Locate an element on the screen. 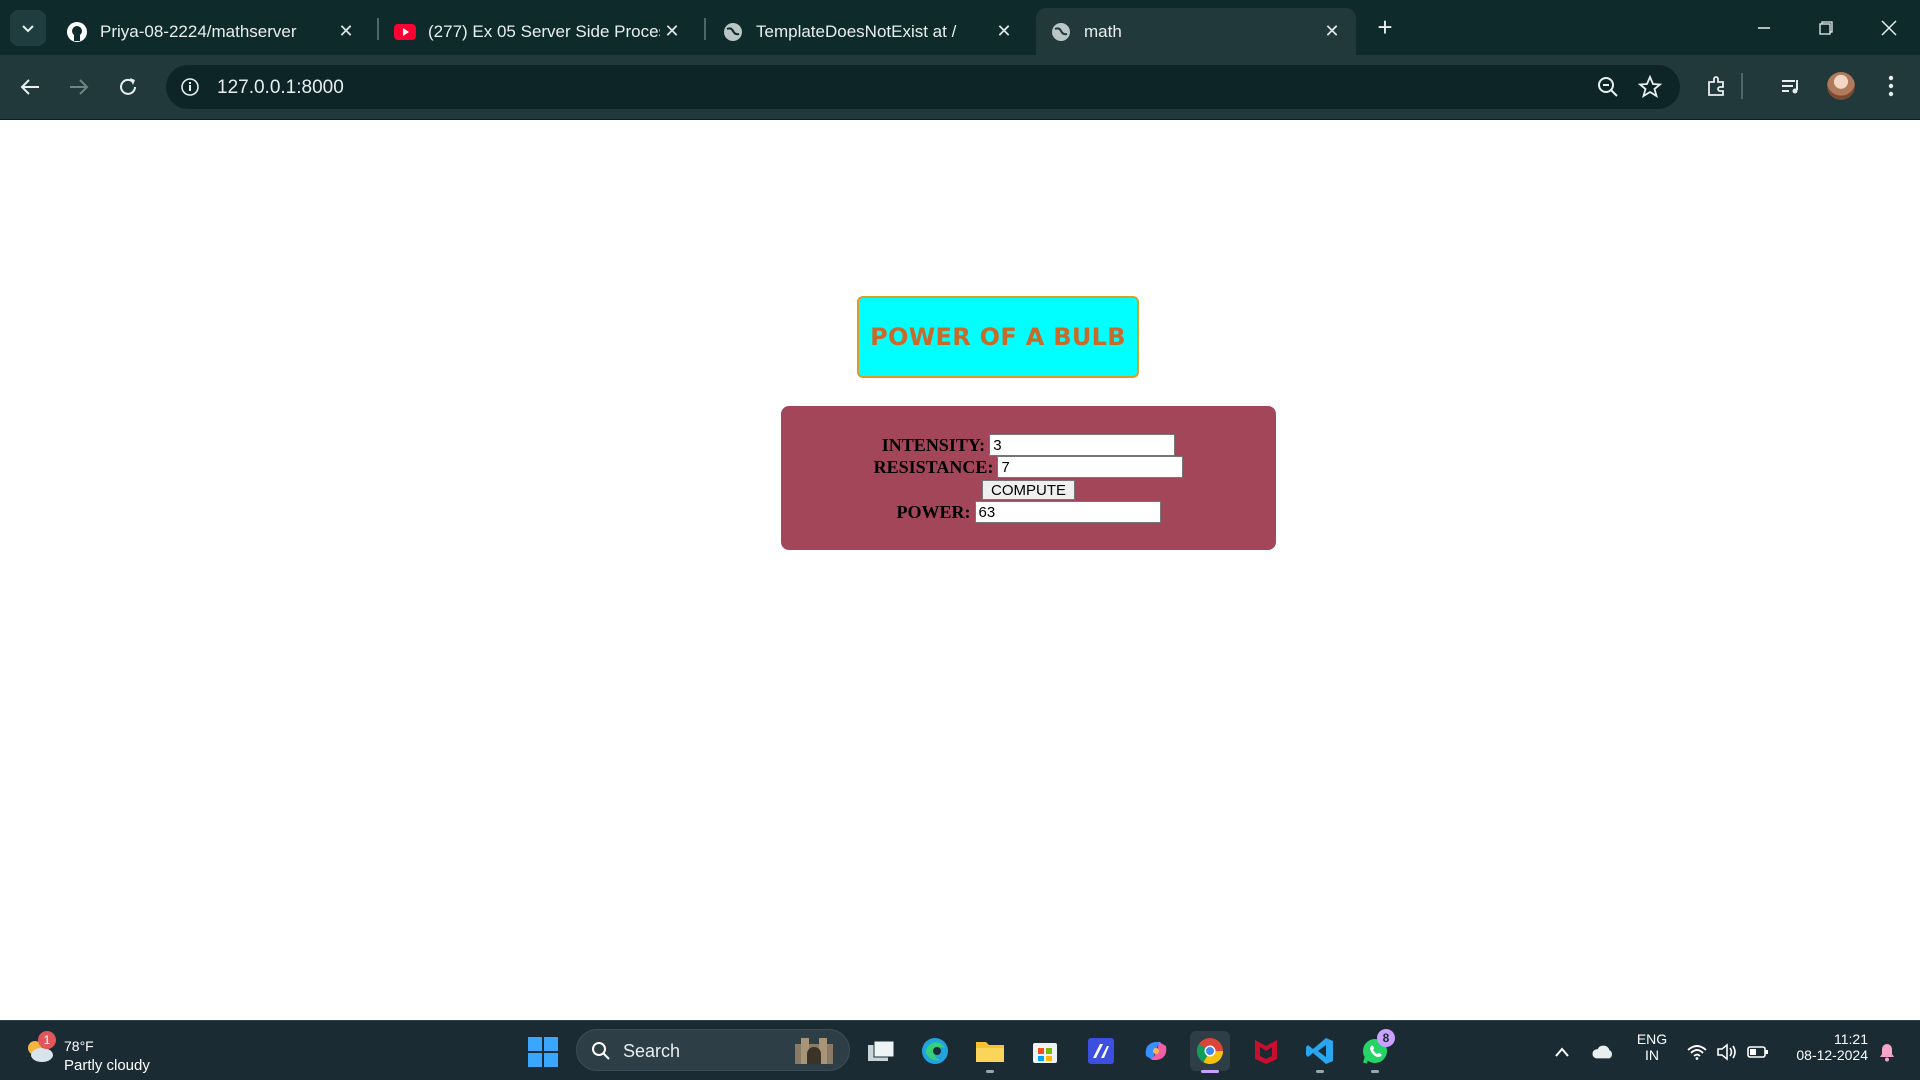  minimize-button is located at coordinates (1764, 28).